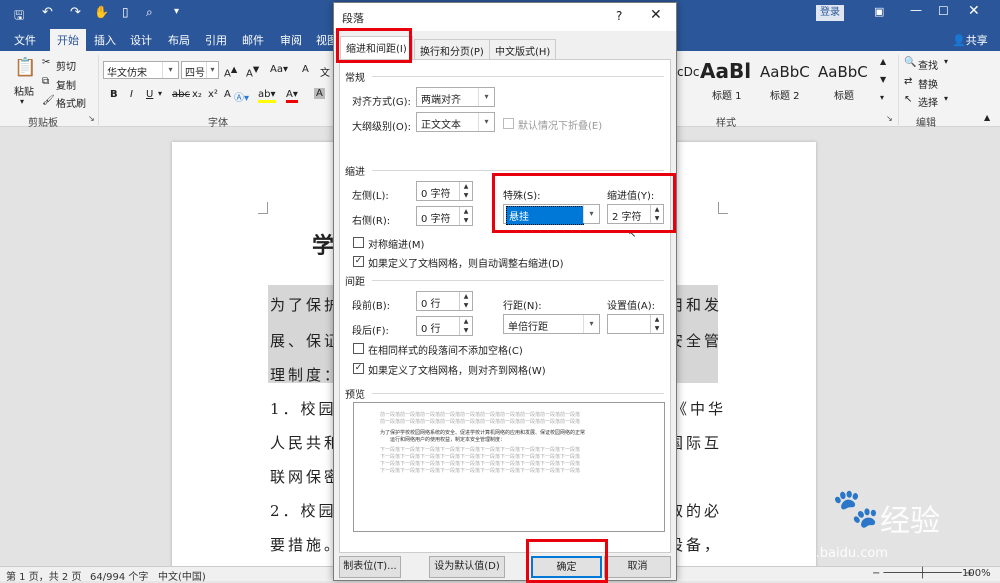 The height and width of the screenshot is (583, 1000). Describe the element at coordinates (46, 62) in the screenshot. I see `cut-icon: ✂` at that location.